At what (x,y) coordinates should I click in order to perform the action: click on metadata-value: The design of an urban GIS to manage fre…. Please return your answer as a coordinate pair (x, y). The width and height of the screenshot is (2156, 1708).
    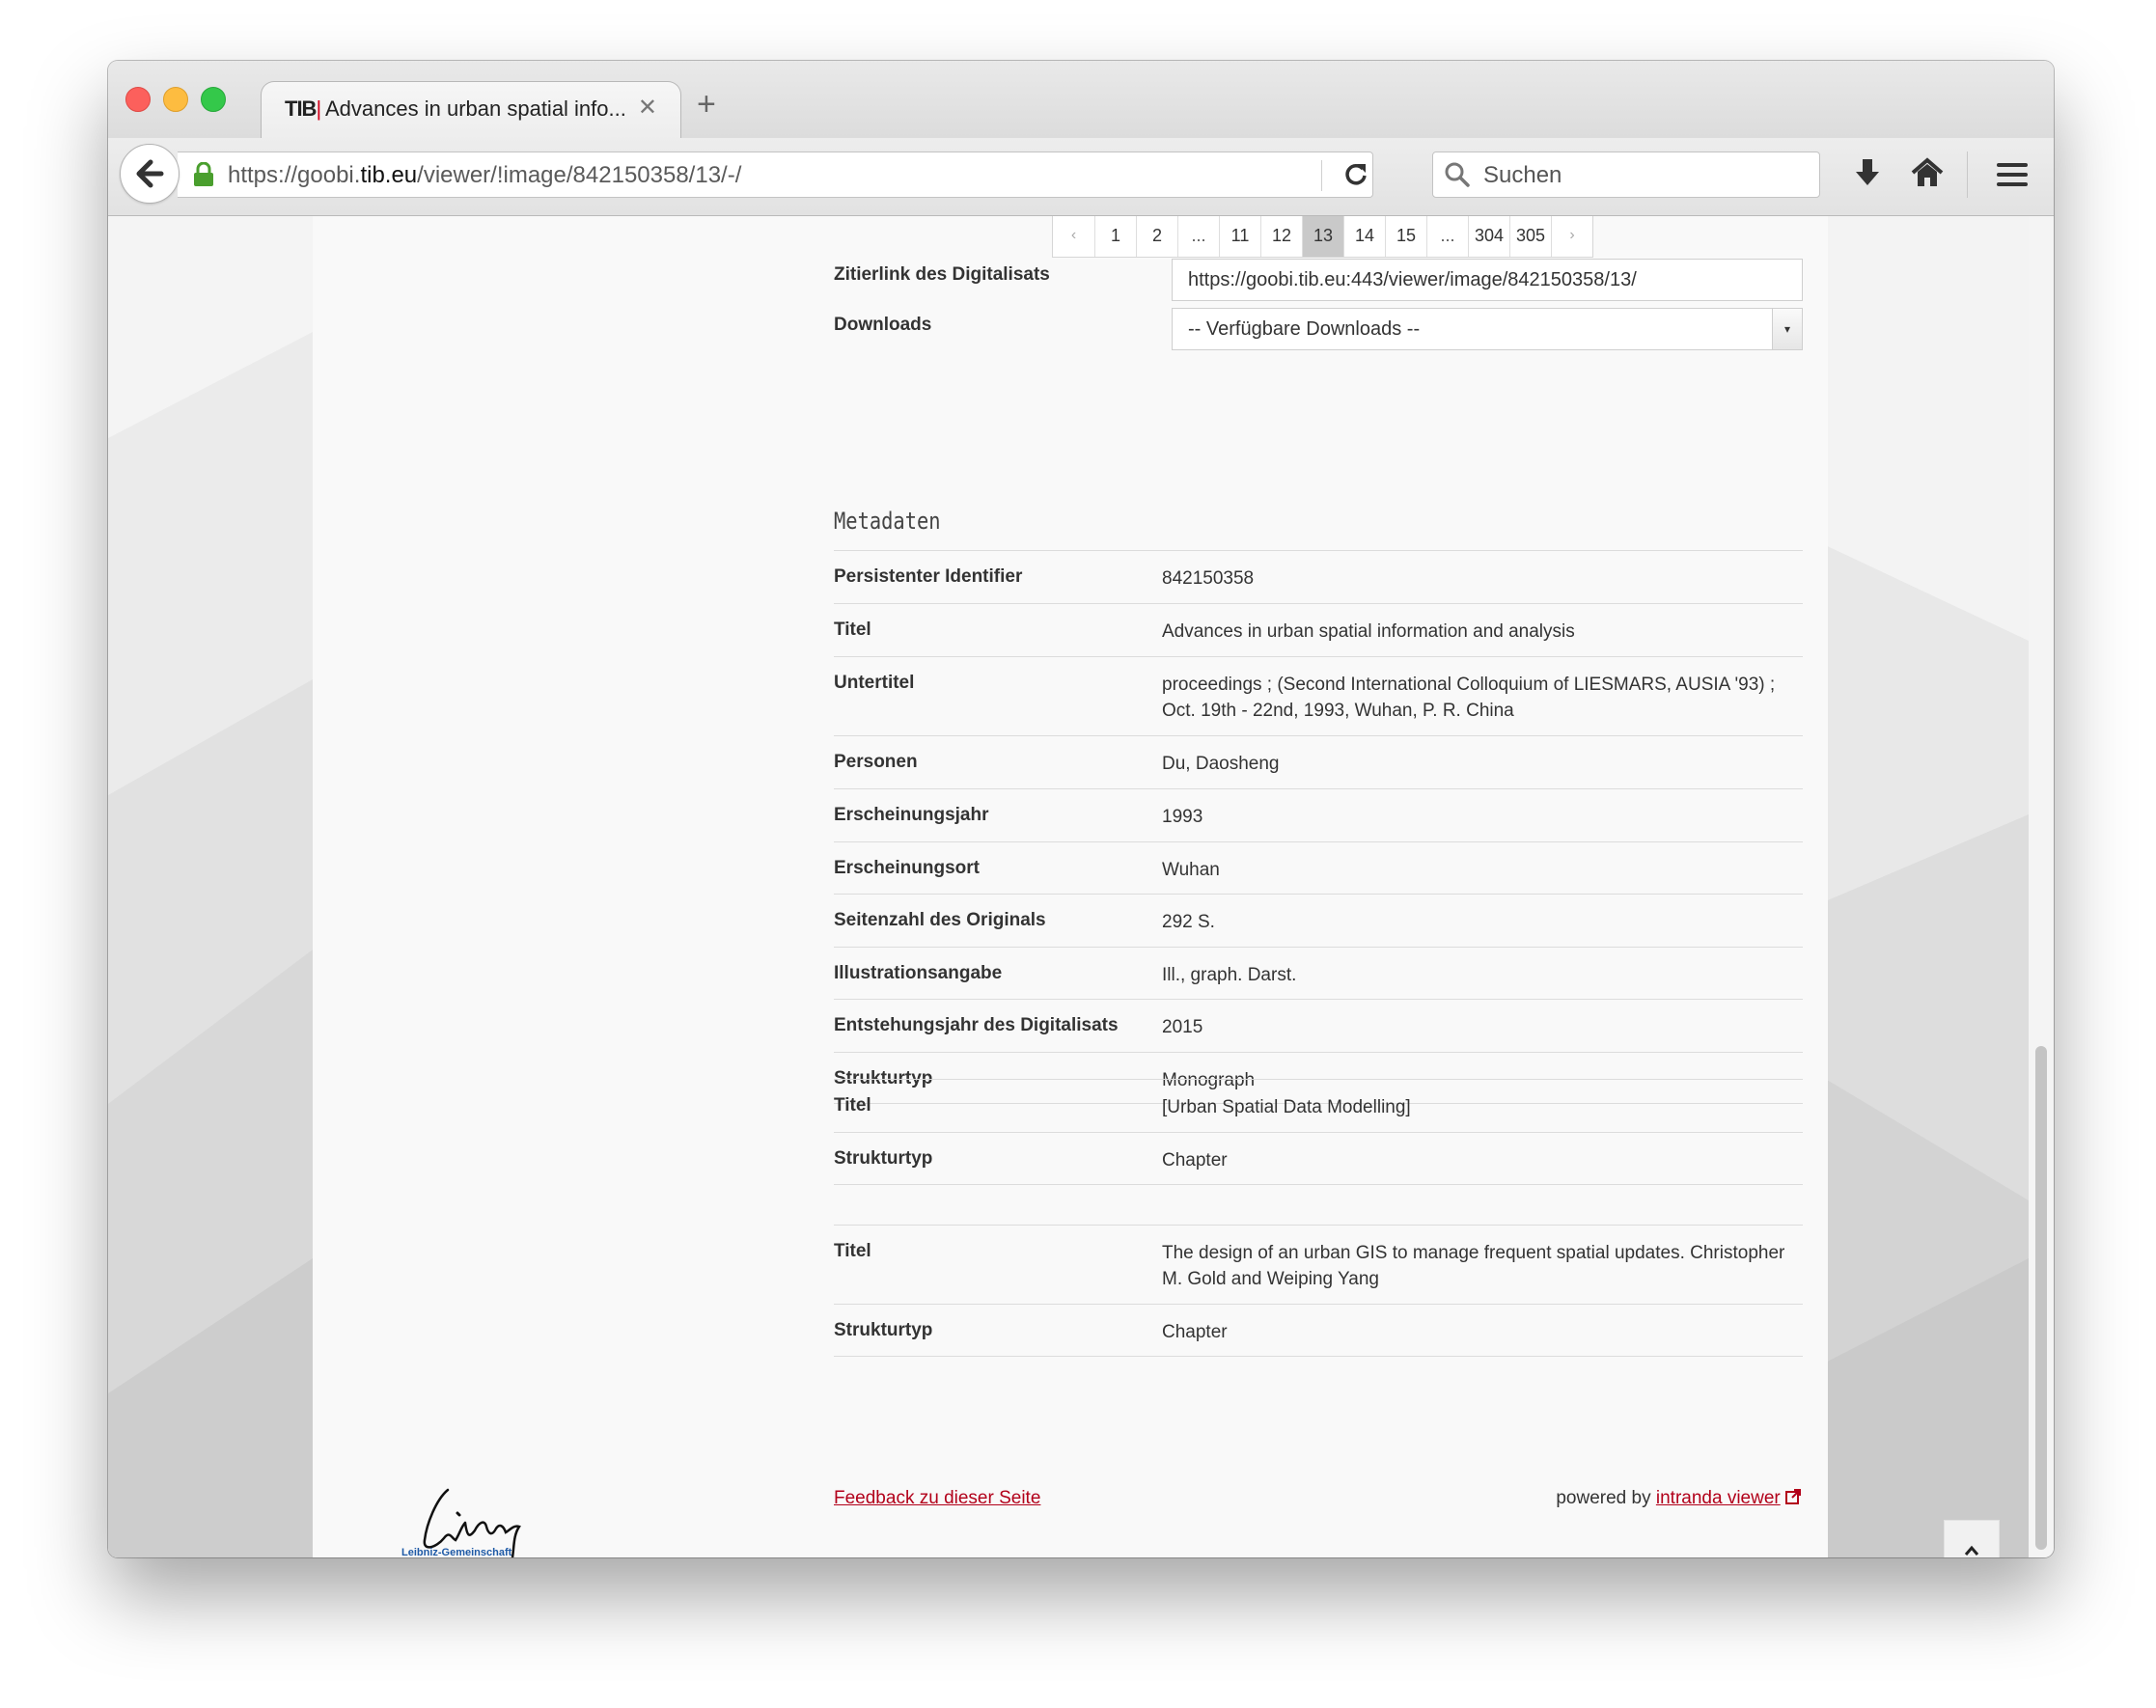
    Looking at the image, I should click on (1473, 1266).